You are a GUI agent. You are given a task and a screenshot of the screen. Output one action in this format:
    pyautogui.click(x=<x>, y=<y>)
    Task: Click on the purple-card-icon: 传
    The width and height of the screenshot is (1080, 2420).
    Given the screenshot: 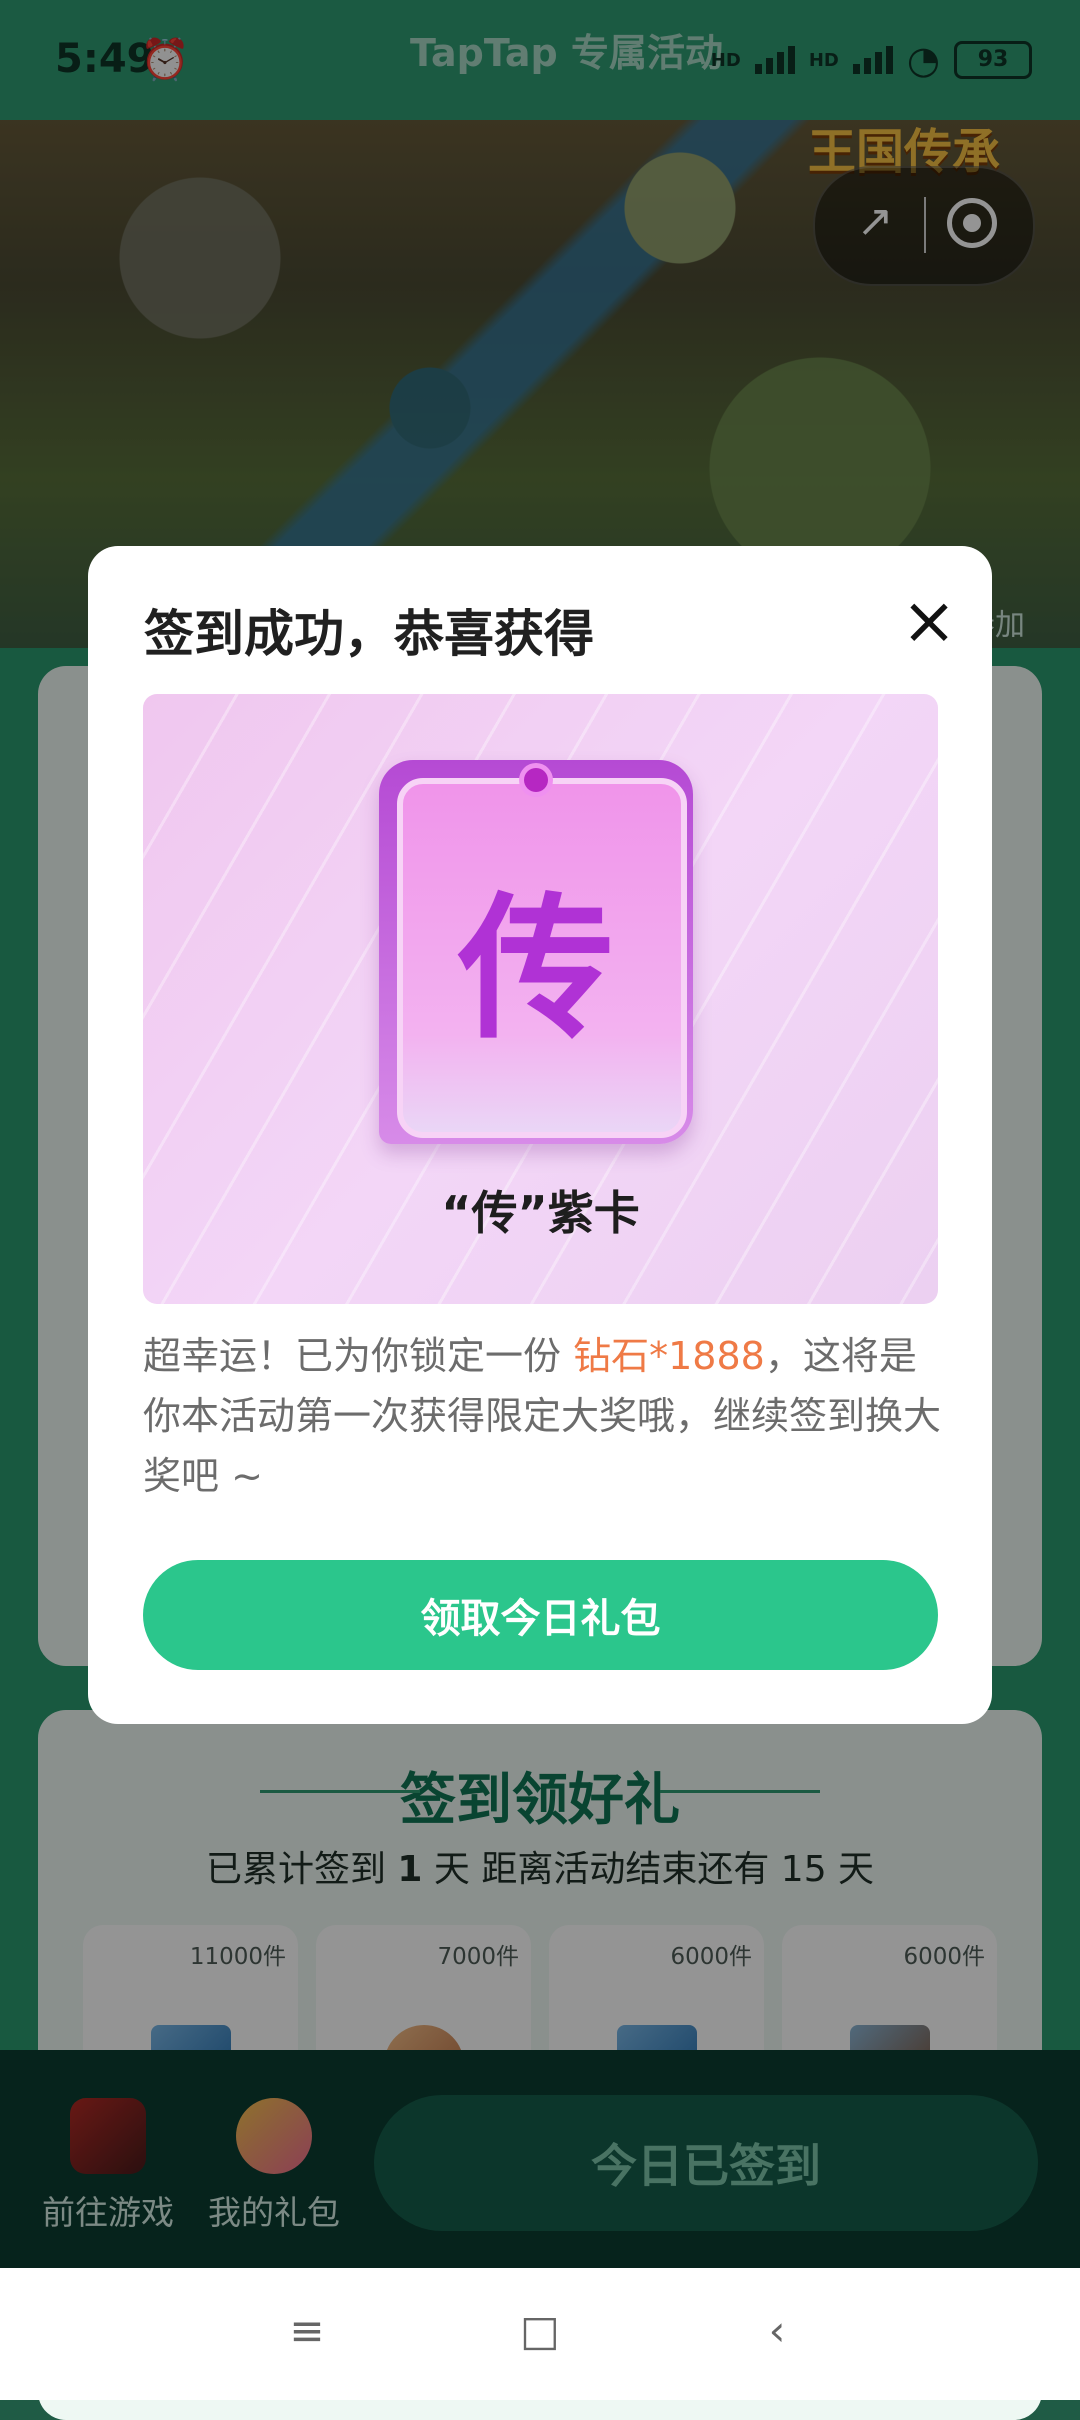 What is the action you would take?
    pyautogui.click(x=536, y=952)
    